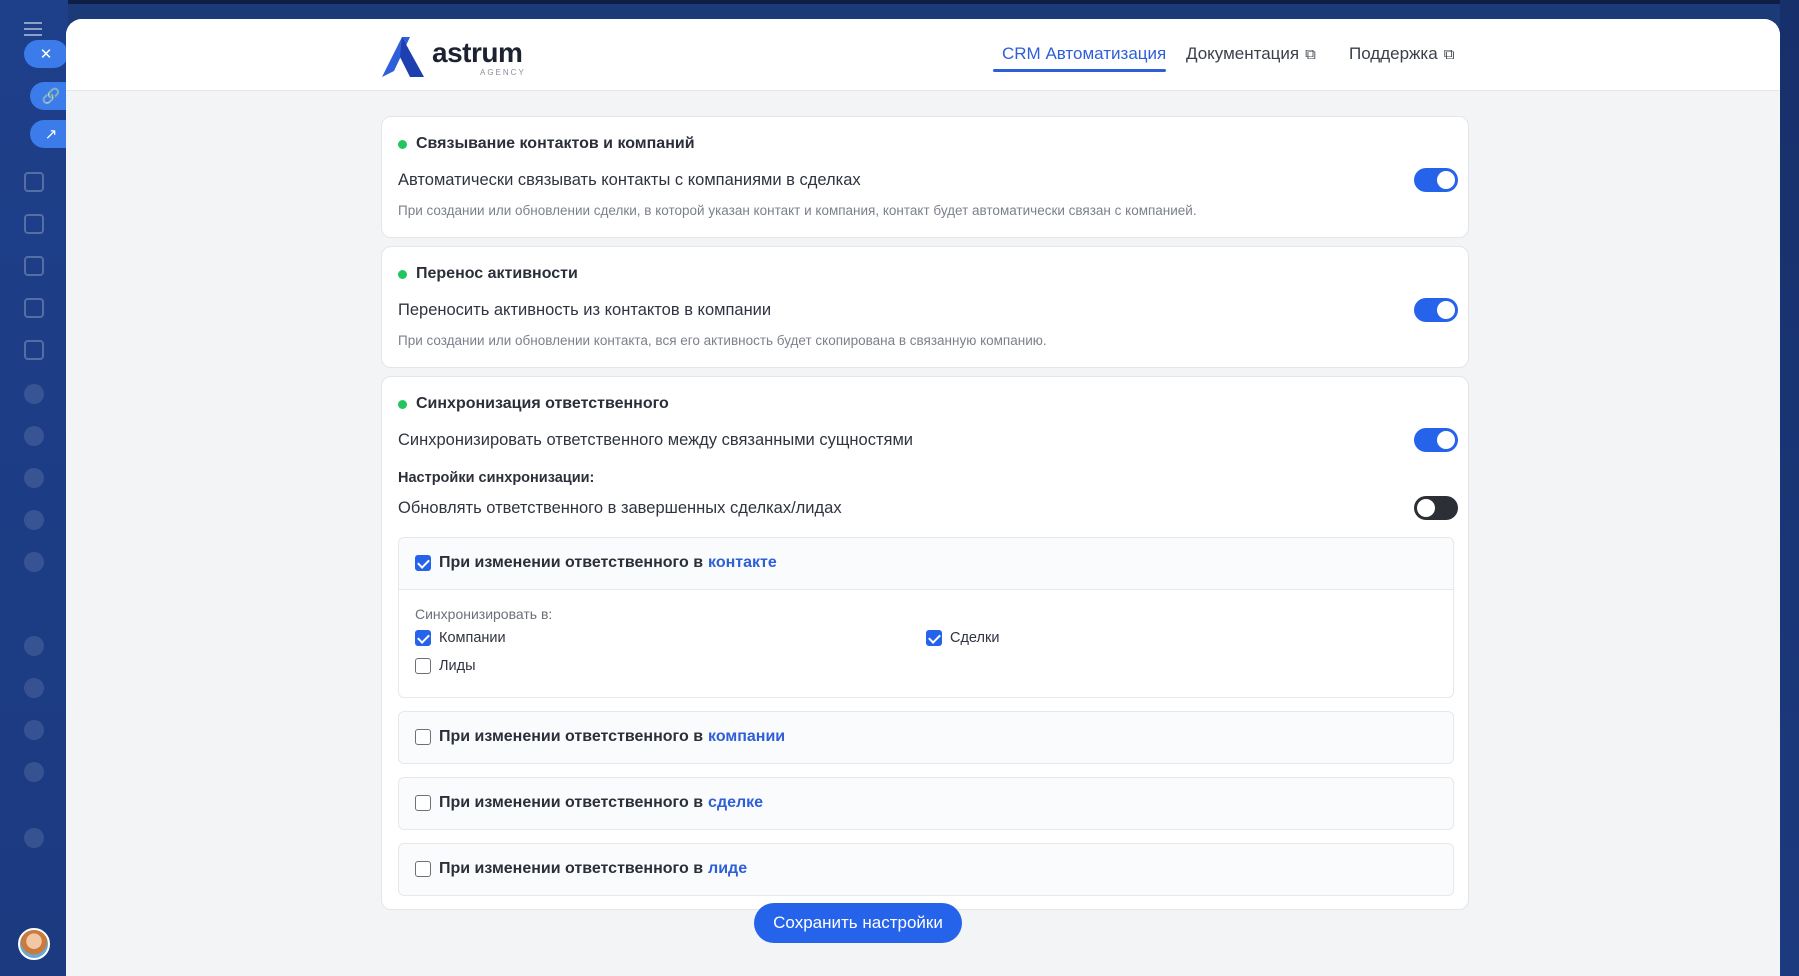 The height and width of the screenshot is (976, 1799). I want to click on sync-settings-heading: Настройки синхронизации:, so click(496, 478).